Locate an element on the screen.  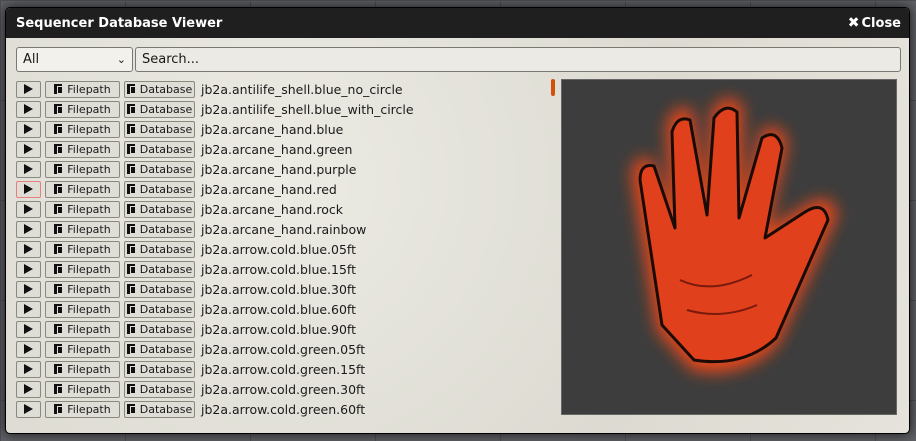
close-button: ✖ Close is located at coordinates (874, 23).